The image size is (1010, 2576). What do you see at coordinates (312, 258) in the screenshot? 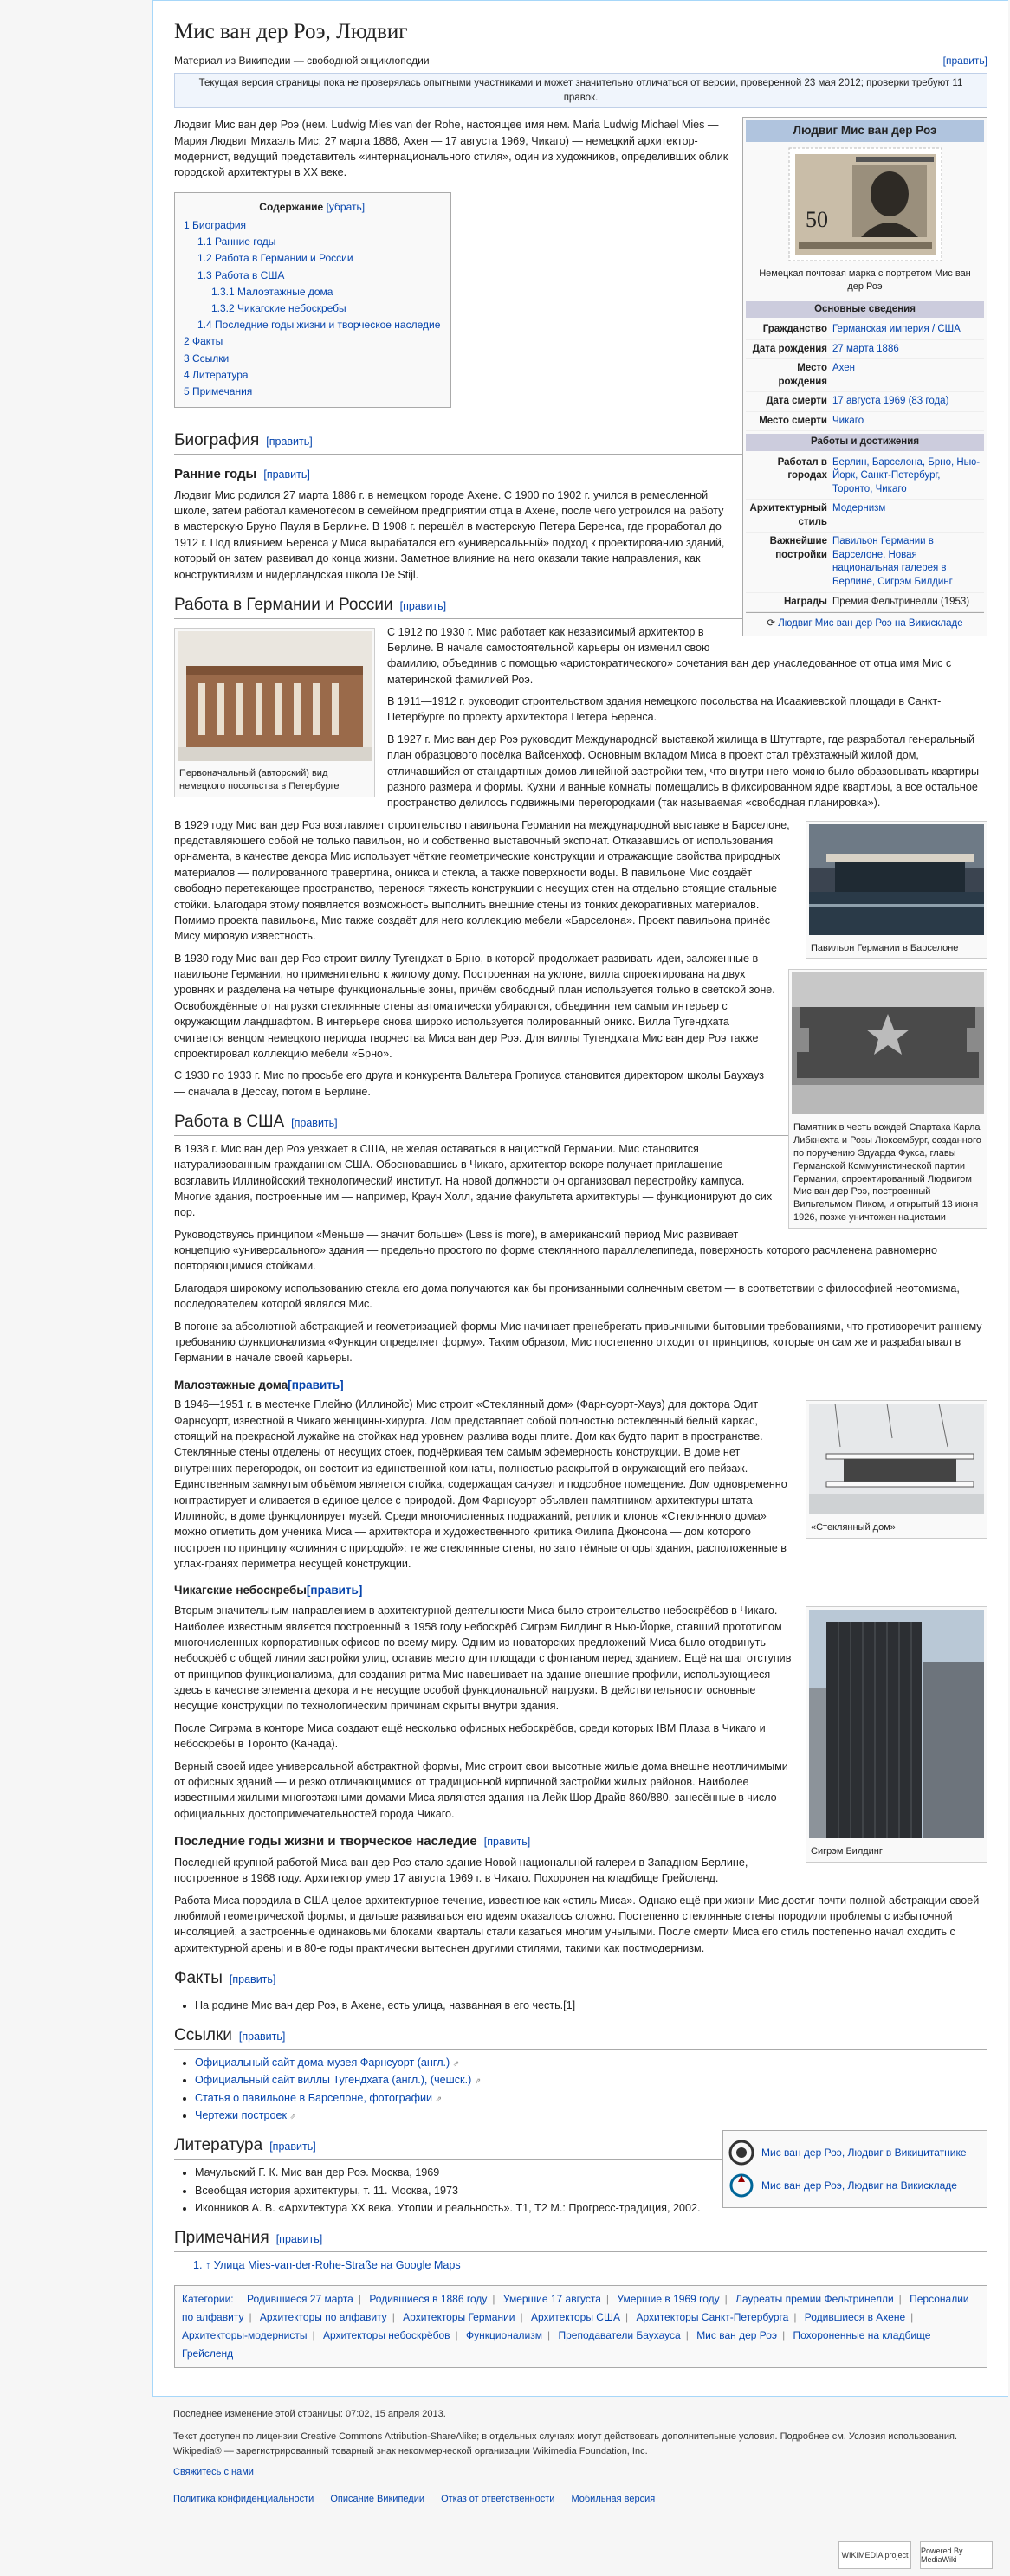
I see `toc-item: 1.2 Работа в Германии и России` at bounding box center [312, 258].